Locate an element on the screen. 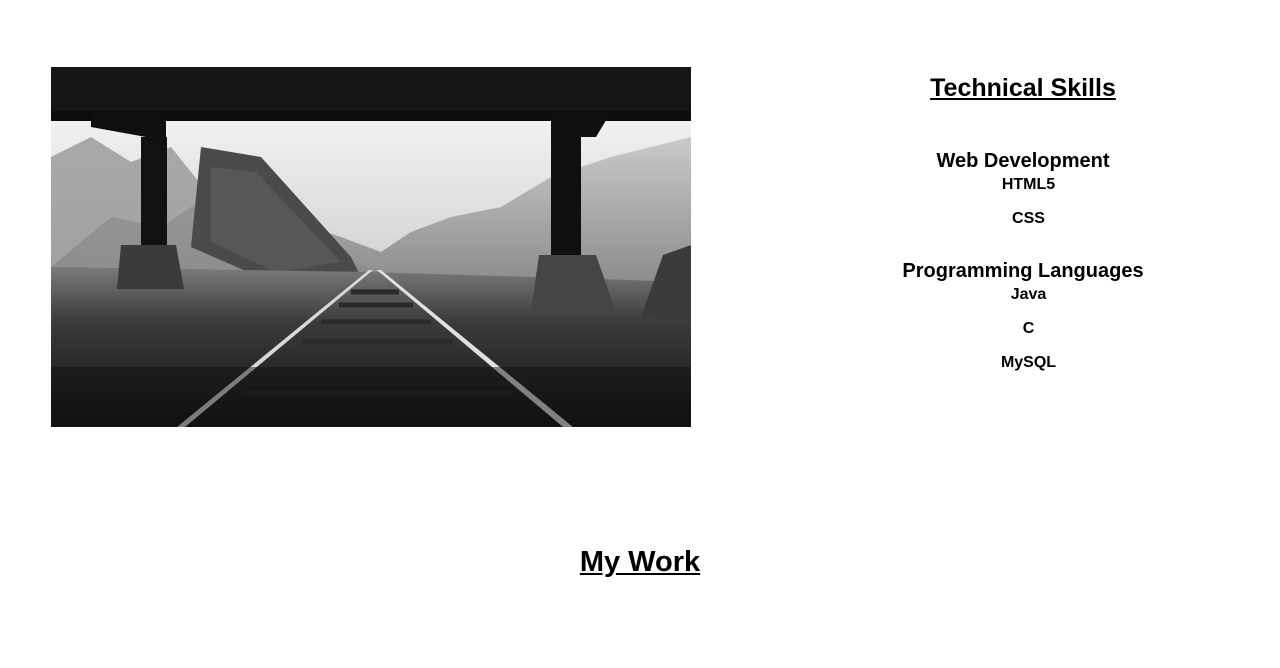 Image resolution: width=1280 pixels, height=668 pixels. skill-group-web-development: Web Development HTML5 CSS is located at coordinates (1023, 189).